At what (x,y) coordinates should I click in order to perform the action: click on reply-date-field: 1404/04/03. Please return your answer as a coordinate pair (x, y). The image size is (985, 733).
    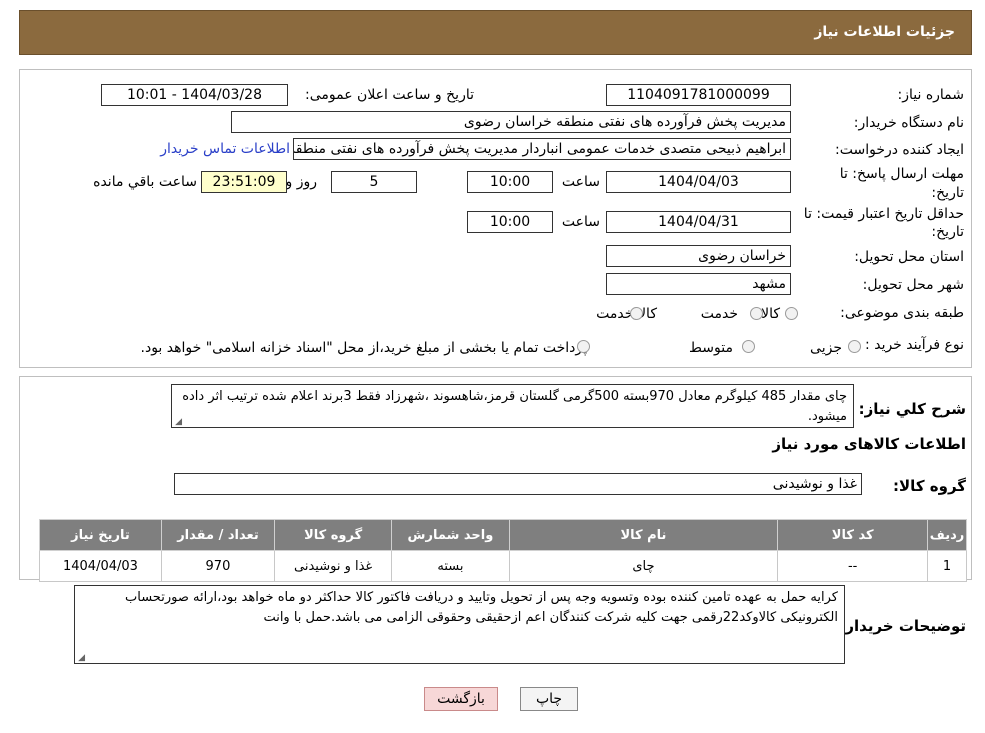
    Looking at the image, I should click on (698, 182).